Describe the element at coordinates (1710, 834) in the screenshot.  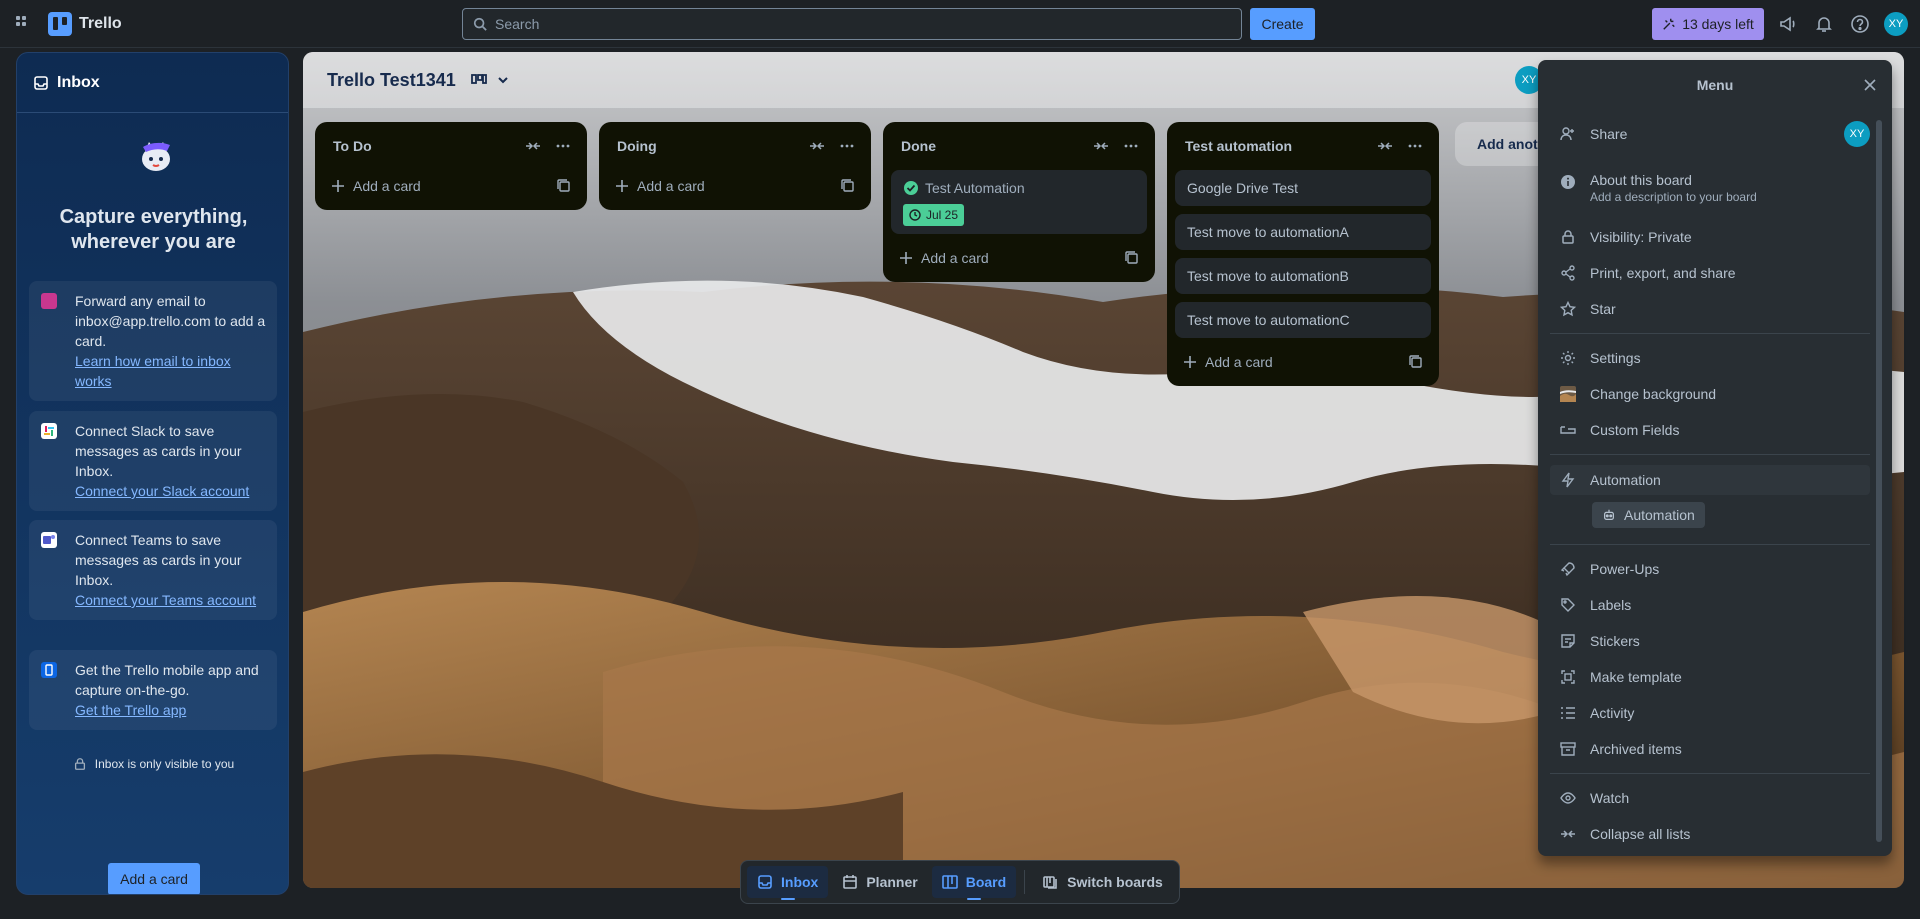
I see `menu-item-collapse-all: Collapse all lists` at that location.